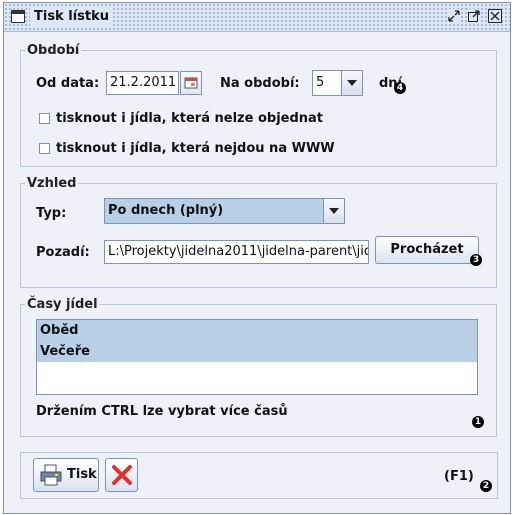 Image resolution: width=515 pixels, height=515 pixels. I want to click on checkbox-label: tisknout i jídla, která nejdou na WWW, so click(195, 148).